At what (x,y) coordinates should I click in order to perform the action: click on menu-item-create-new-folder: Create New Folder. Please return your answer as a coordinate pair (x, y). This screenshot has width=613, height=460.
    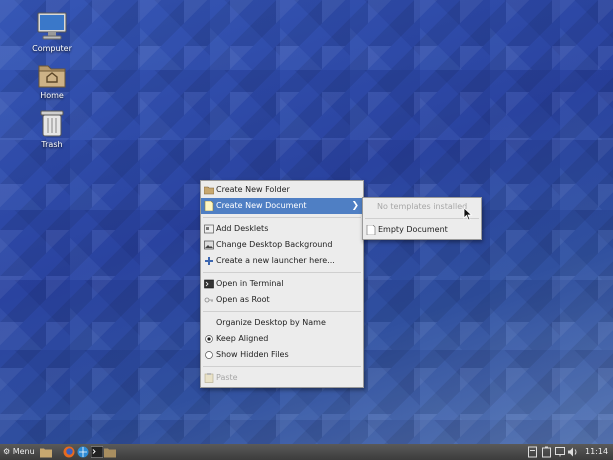
    Looking at the image, I should click on (282, 190).